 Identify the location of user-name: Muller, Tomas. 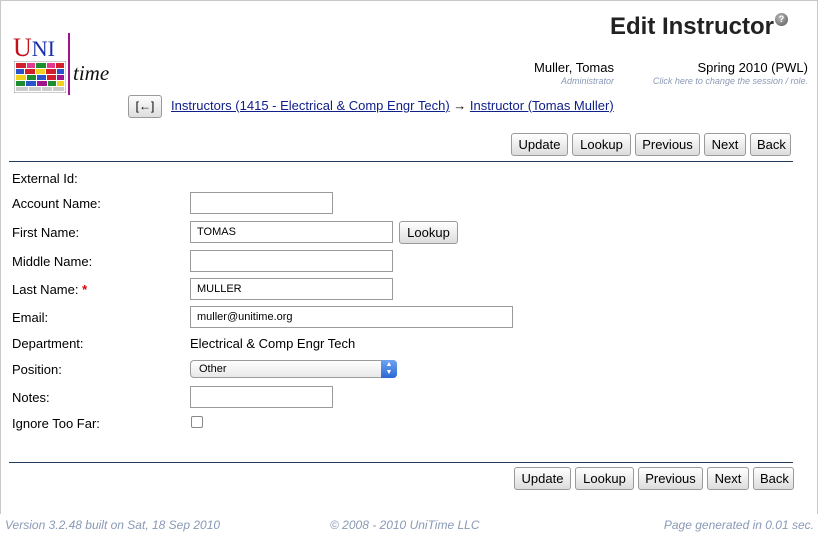
(574, 67).